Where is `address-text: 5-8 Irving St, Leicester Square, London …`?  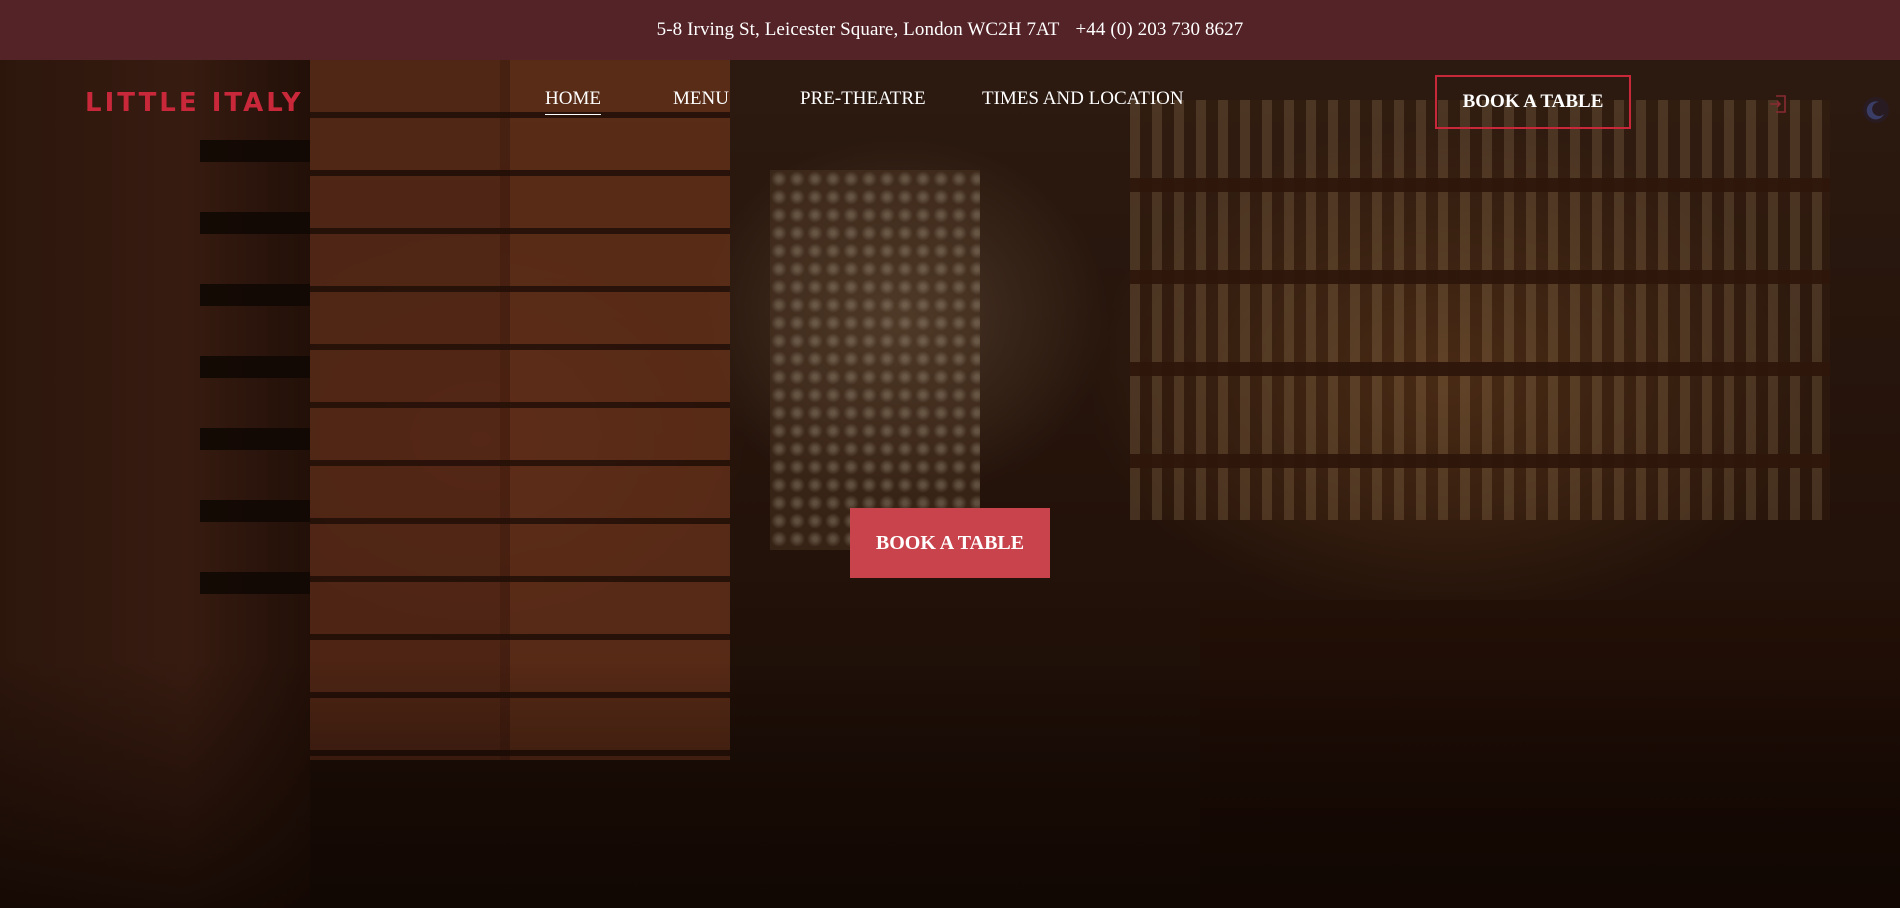 address-text: 5-8 Irving St, Leicester Square, London … is located at coordinates (858, 29).